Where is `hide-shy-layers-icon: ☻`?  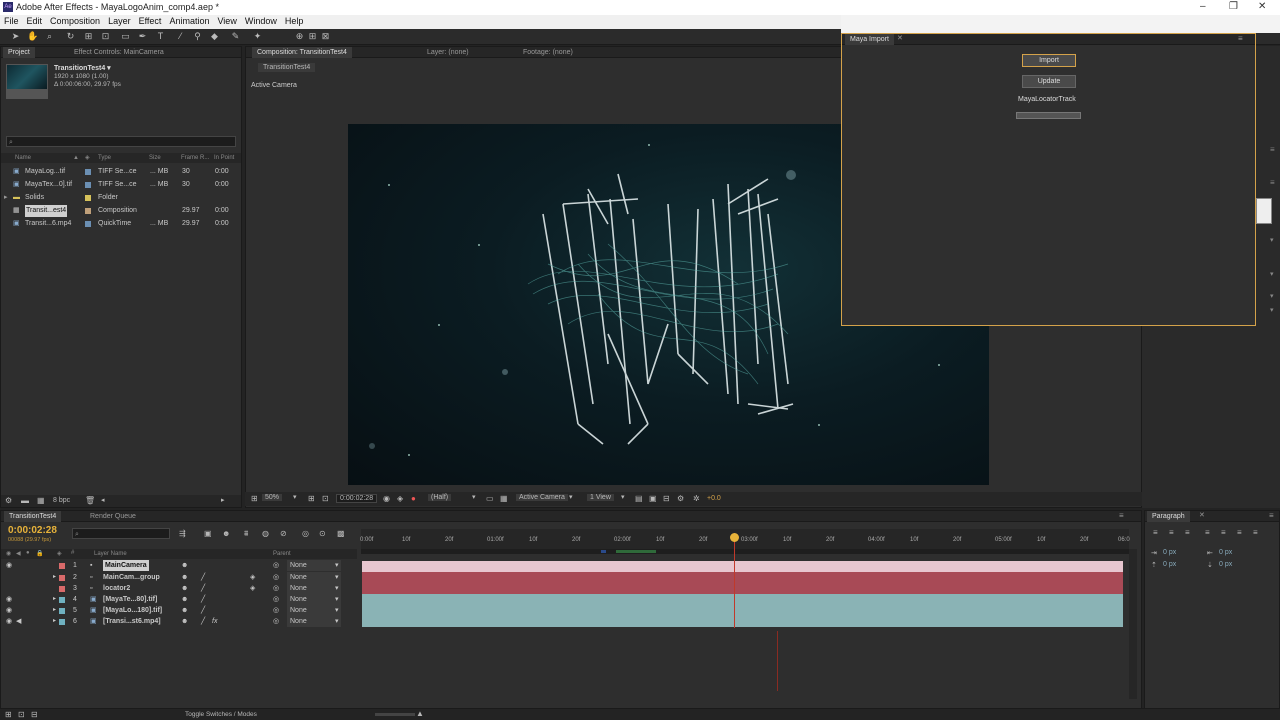 hide-shy-layers-icon: ☻ is located at coordinates (226, 533).